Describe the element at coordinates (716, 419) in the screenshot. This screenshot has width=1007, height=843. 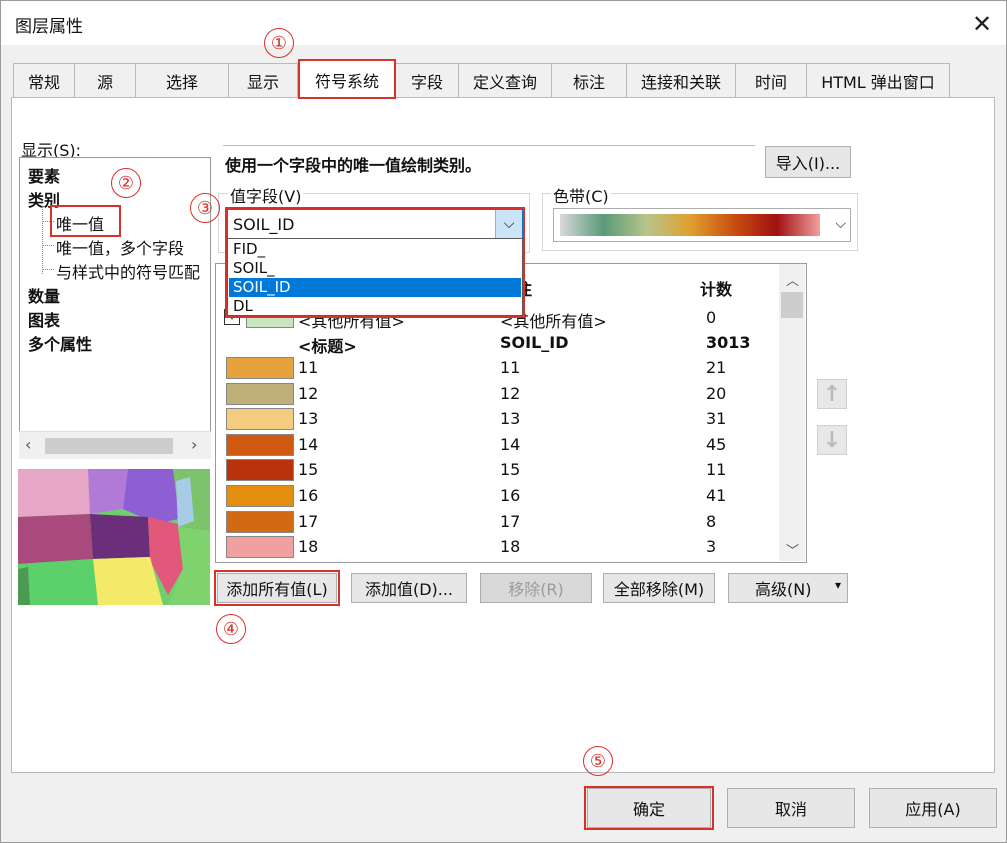
I see `row-count: 31` at that location.